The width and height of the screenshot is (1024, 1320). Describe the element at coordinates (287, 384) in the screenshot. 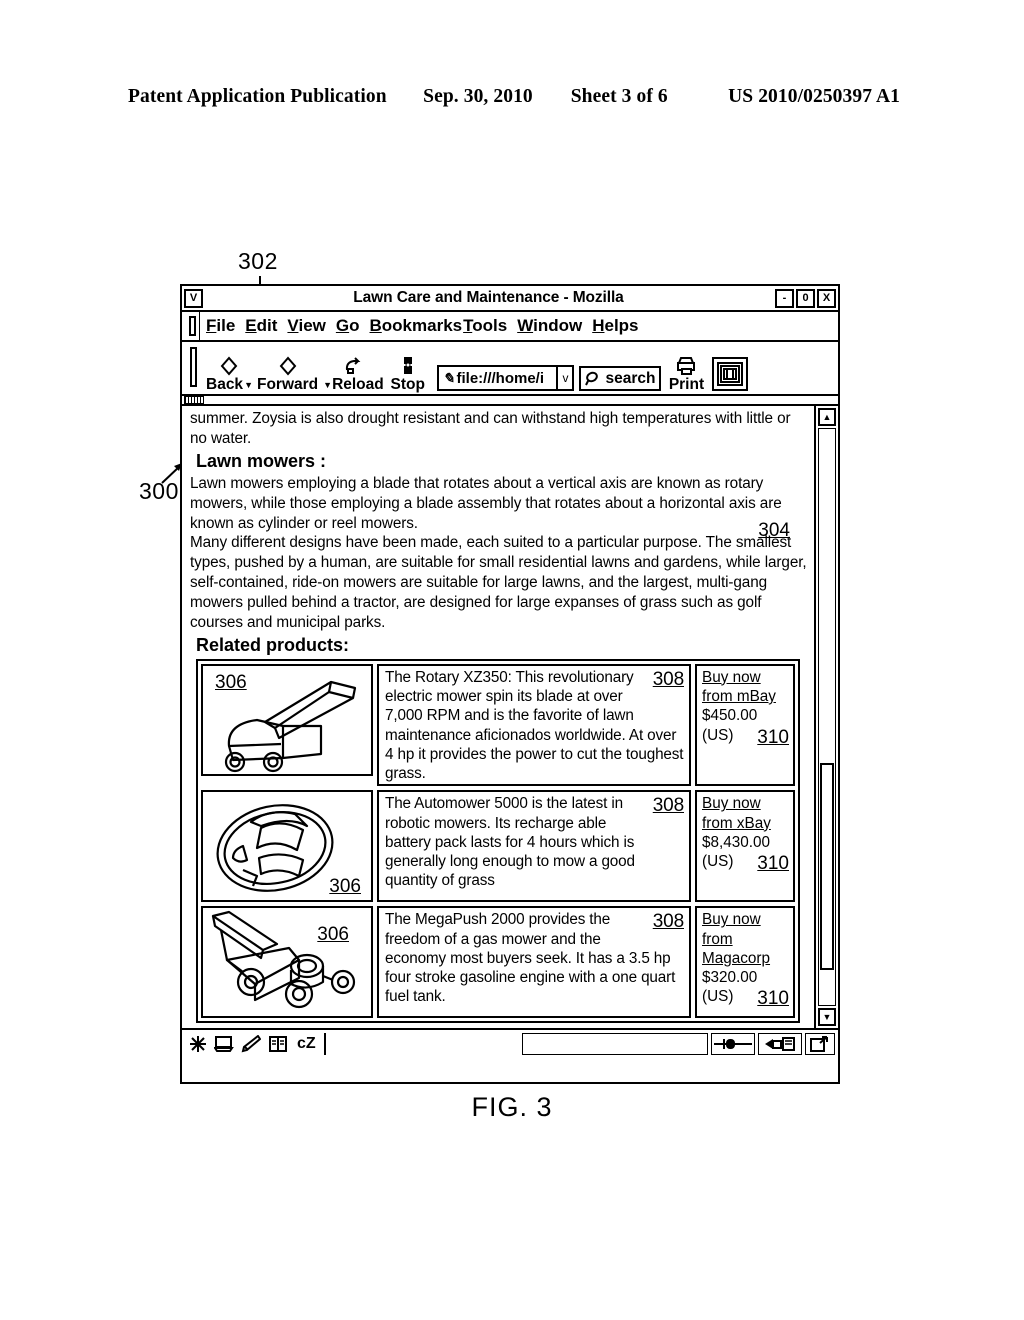

I see `forward-label: Forward` at that location.